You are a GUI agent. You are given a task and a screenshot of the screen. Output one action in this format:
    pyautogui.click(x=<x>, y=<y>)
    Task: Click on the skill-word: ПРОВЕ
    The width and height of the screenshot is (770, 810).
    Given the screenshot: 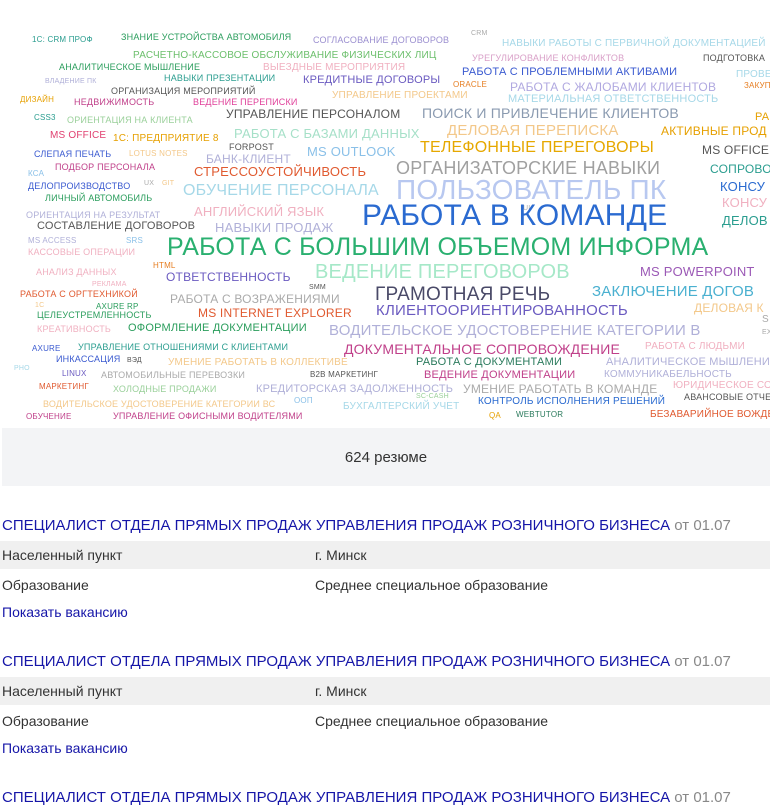 What is the action you would take?
    pyautogui.click(x=753, y=74)
    